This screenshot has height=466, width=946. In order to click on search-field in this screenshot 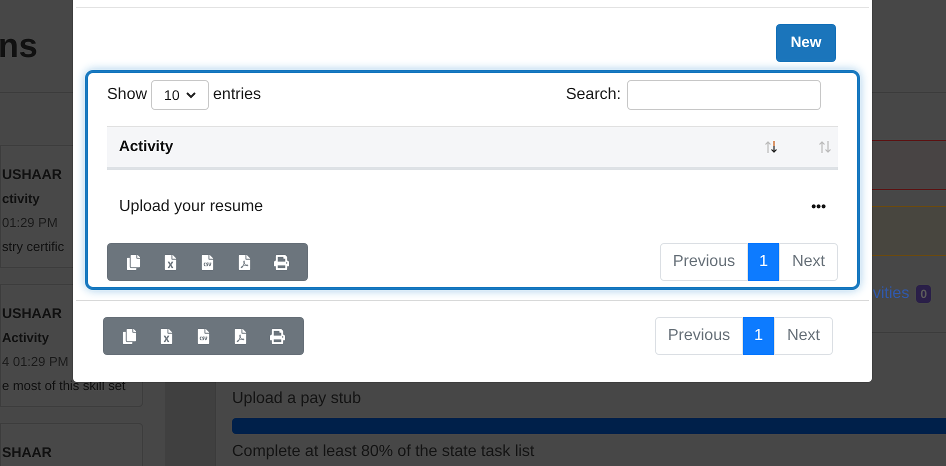, I will do `click(724, 95)`.